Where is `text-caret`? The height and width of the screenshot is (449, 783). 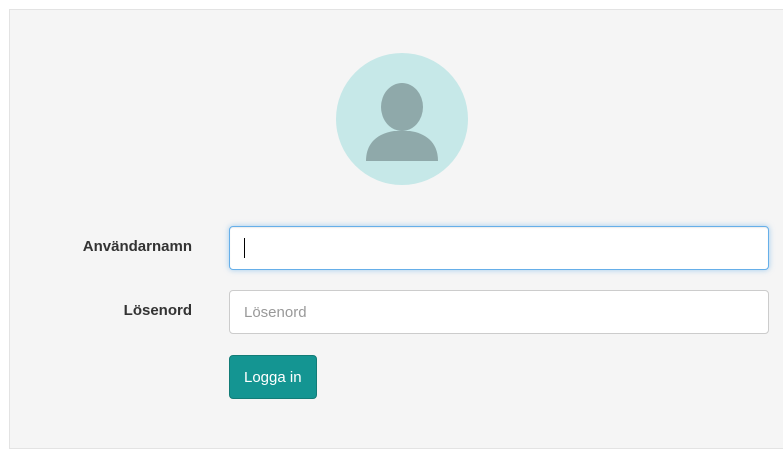 text-caret is located at coordinates (244, 248).